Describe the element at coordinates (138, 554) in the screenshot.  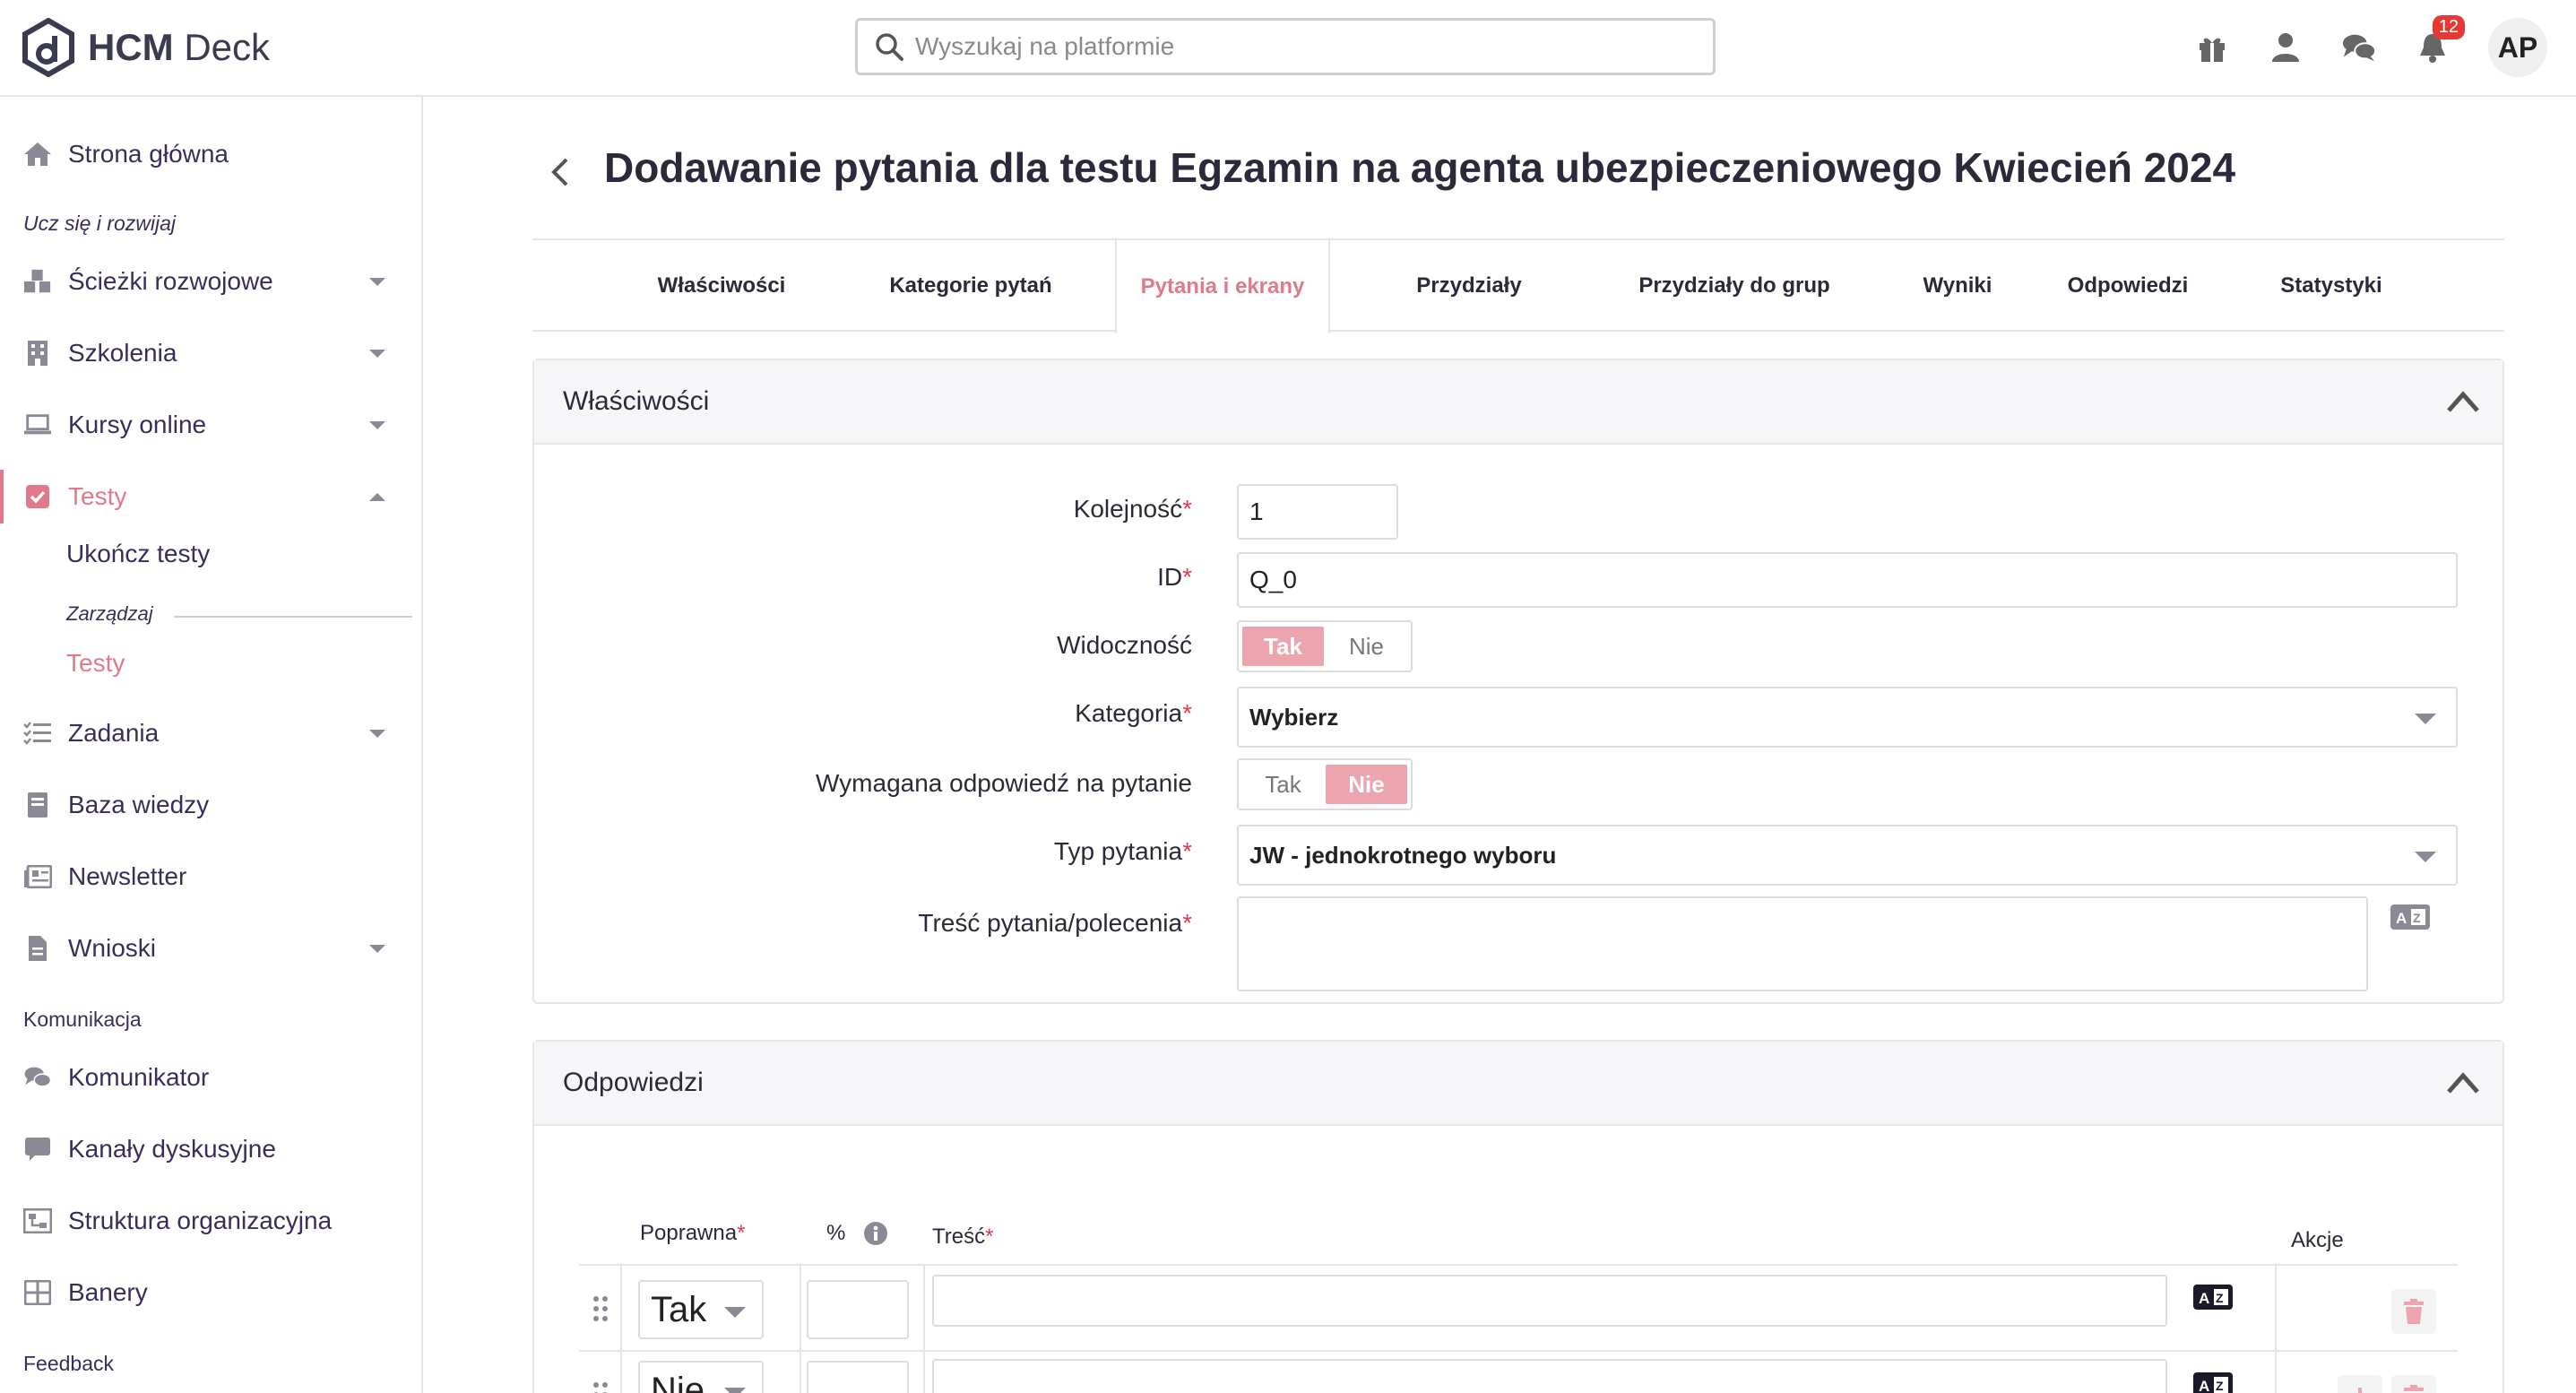
I see `sidebar-subitem-complete-tests: Ukończ testy` at that location.